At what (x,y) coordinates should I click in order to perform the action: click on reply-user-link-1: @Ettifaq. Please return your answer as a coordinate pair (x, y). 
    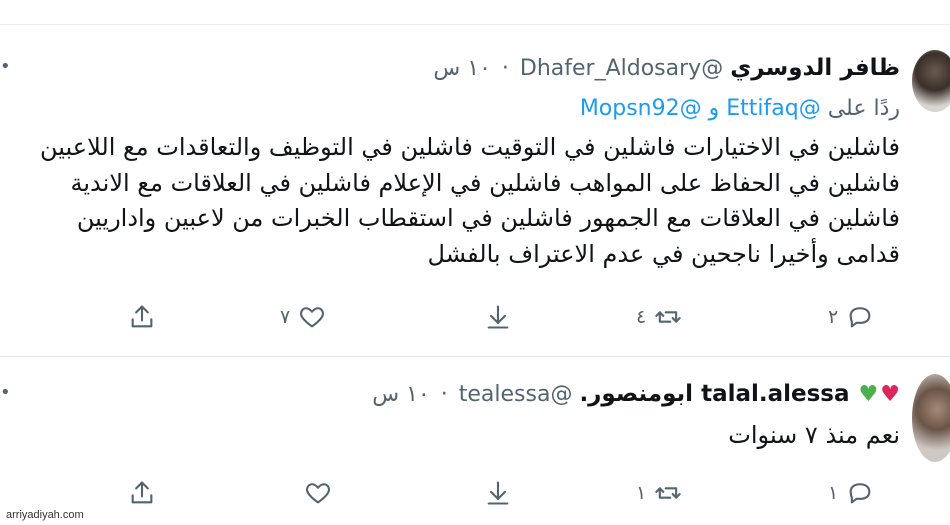
    Looking at the image, I should click on (773, 108).